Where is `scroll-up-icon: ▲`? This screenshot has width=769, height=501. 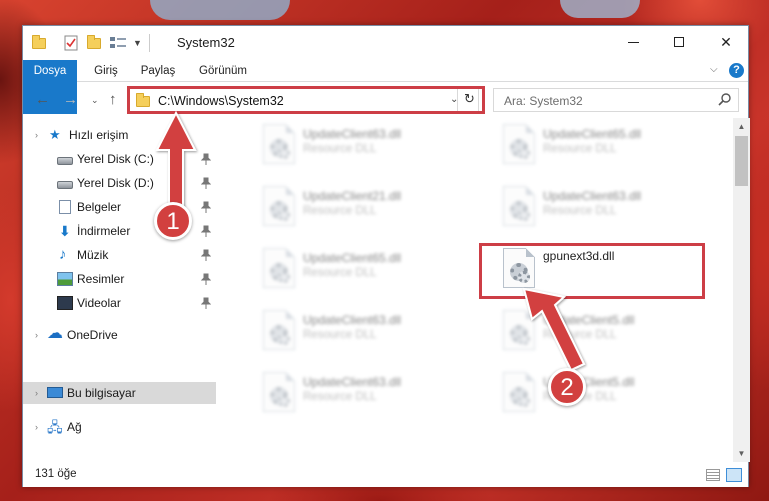 scroll-up-icon: ▲ is located at coordinates (741, 126).